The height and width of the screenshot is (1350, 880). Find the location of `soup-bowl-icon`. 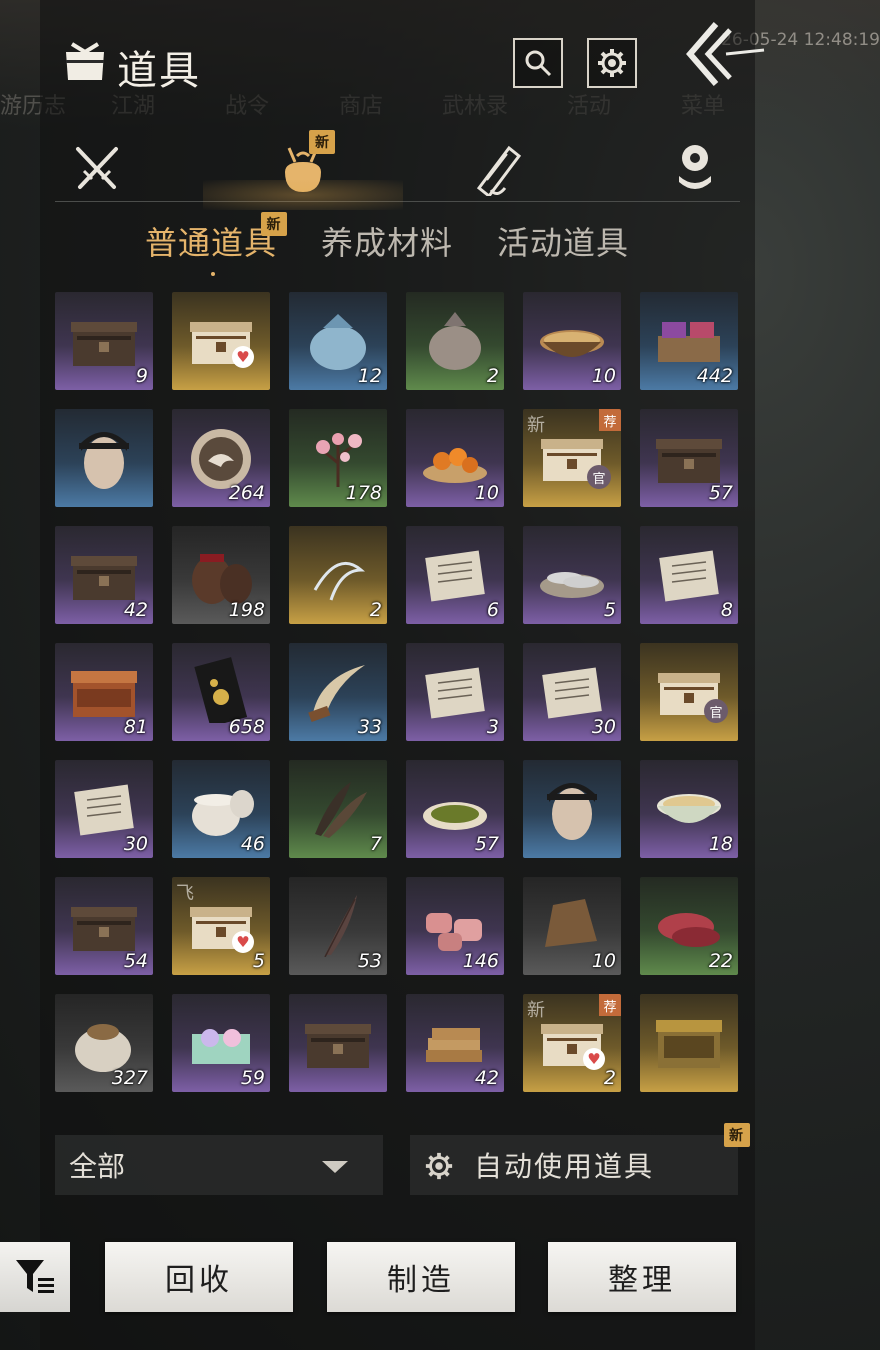

soup-bowl-icon is located at coordinates (572, 339).